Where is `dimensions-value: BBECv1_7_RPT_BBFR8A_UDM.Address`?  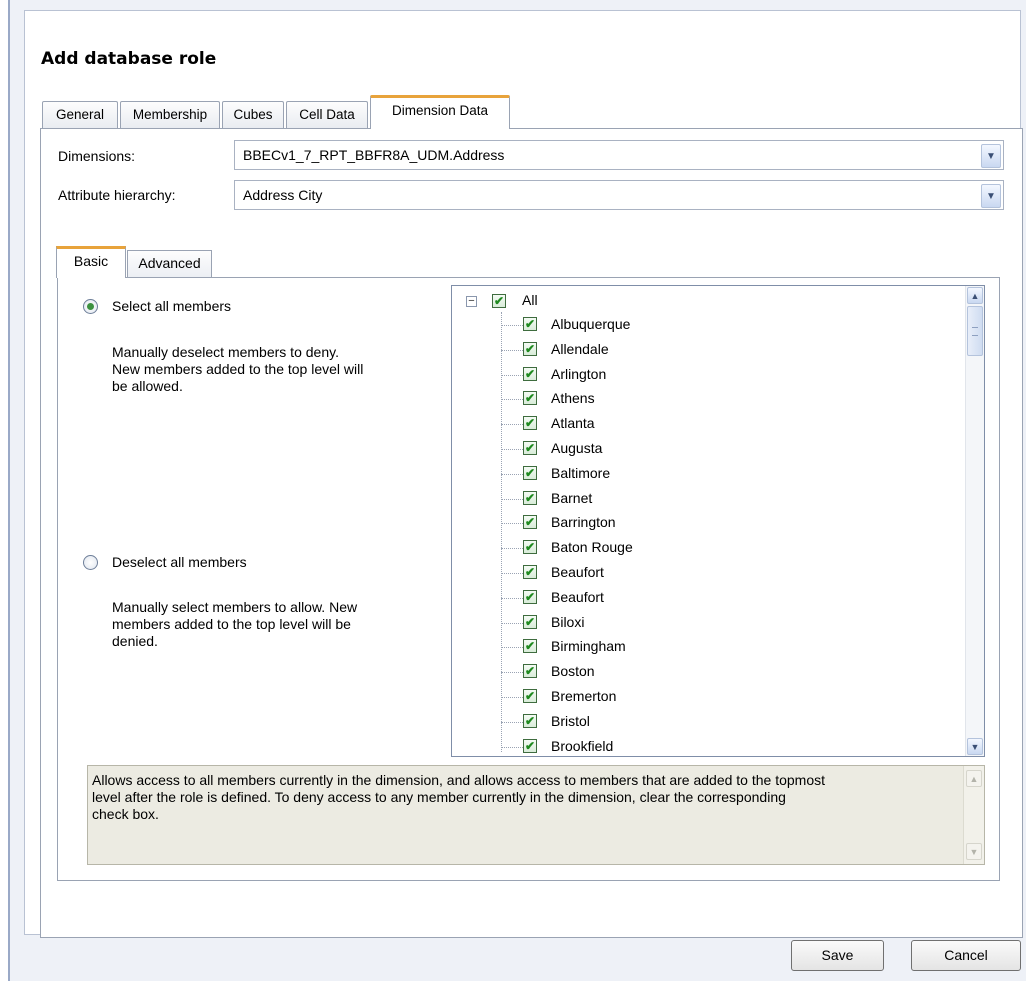
dimensions-value: BBECv1_7_RPT_BBFR8A_UDM.Address is located at coordinates (374, 155).